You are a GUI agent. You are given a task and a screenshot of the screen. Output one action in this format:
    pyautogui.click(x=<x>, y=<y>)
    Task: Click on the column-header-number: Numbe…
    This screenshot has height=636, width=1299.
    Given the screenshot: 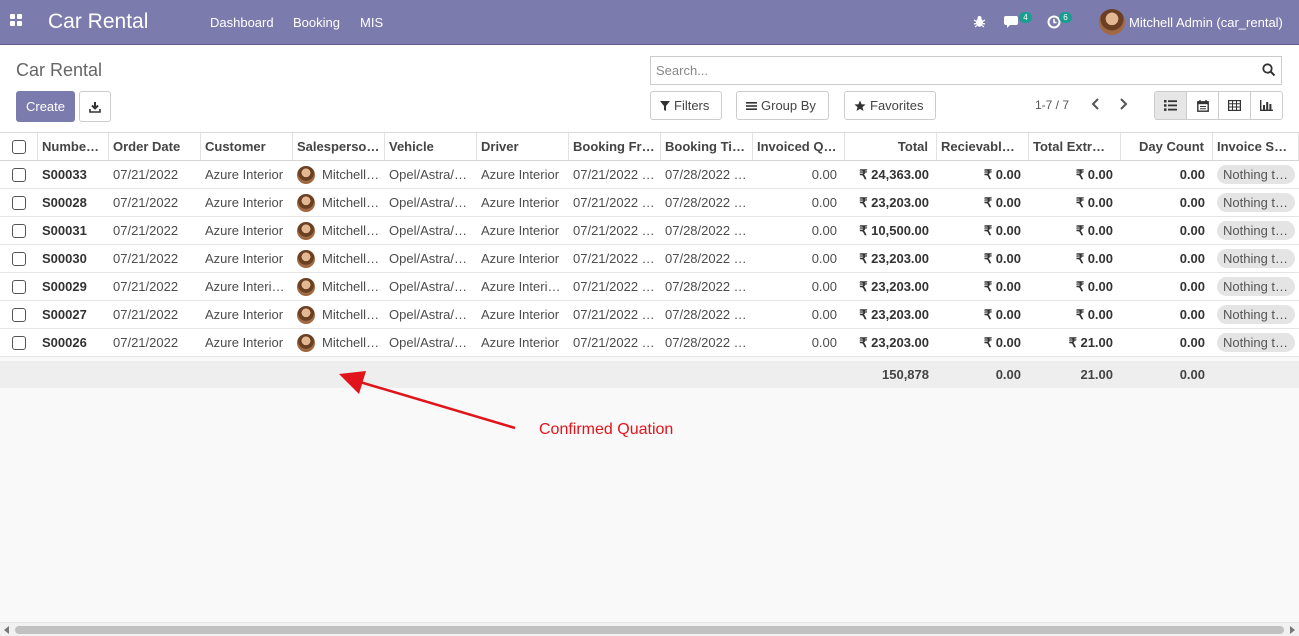 What is the action you would take?
    pyautogui.click(x=73, y=146)
    